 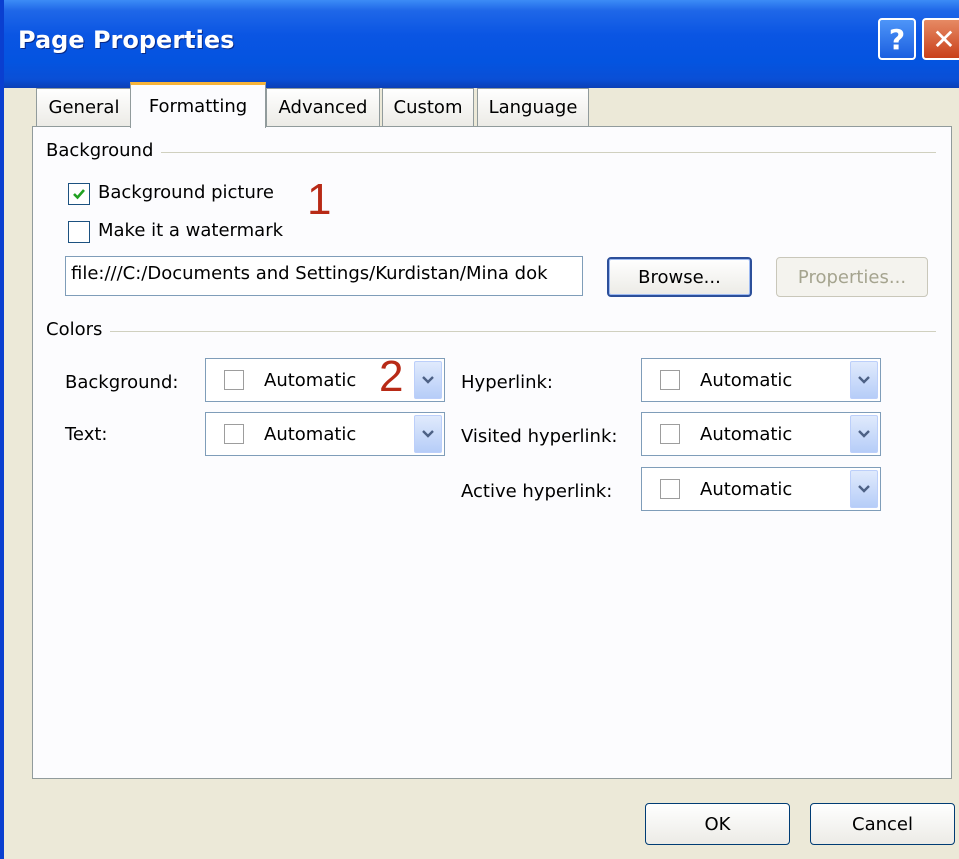 What do you see at coordinates (319, 199) in the screenshot?
I see `annotation-one: 1` at bounding box center [319, 199].